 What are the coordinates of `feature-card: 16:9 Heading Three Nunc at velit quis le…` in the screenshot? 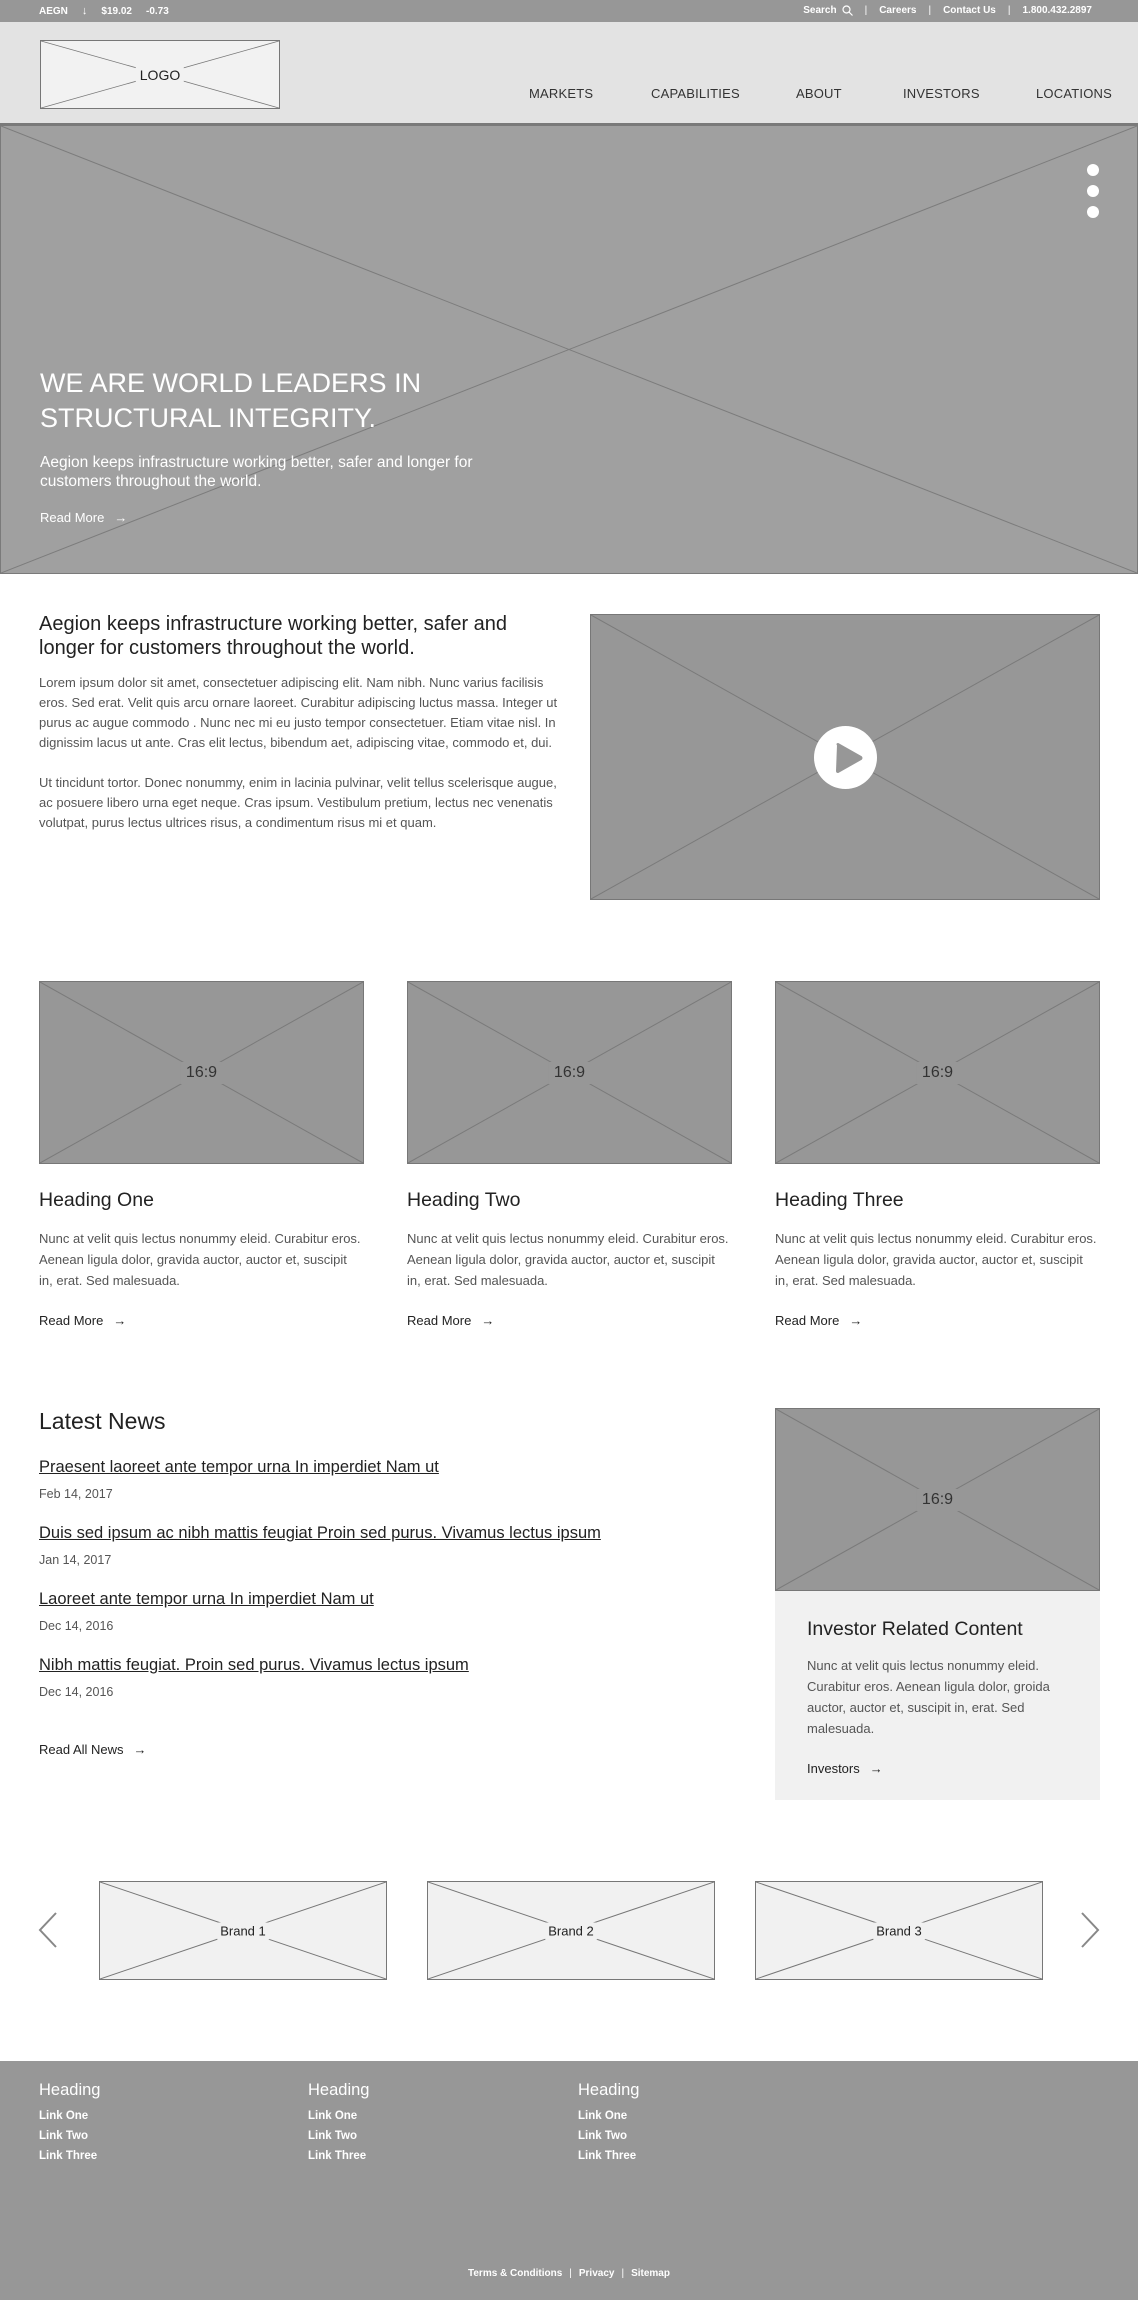 It's located at (937, 1155).